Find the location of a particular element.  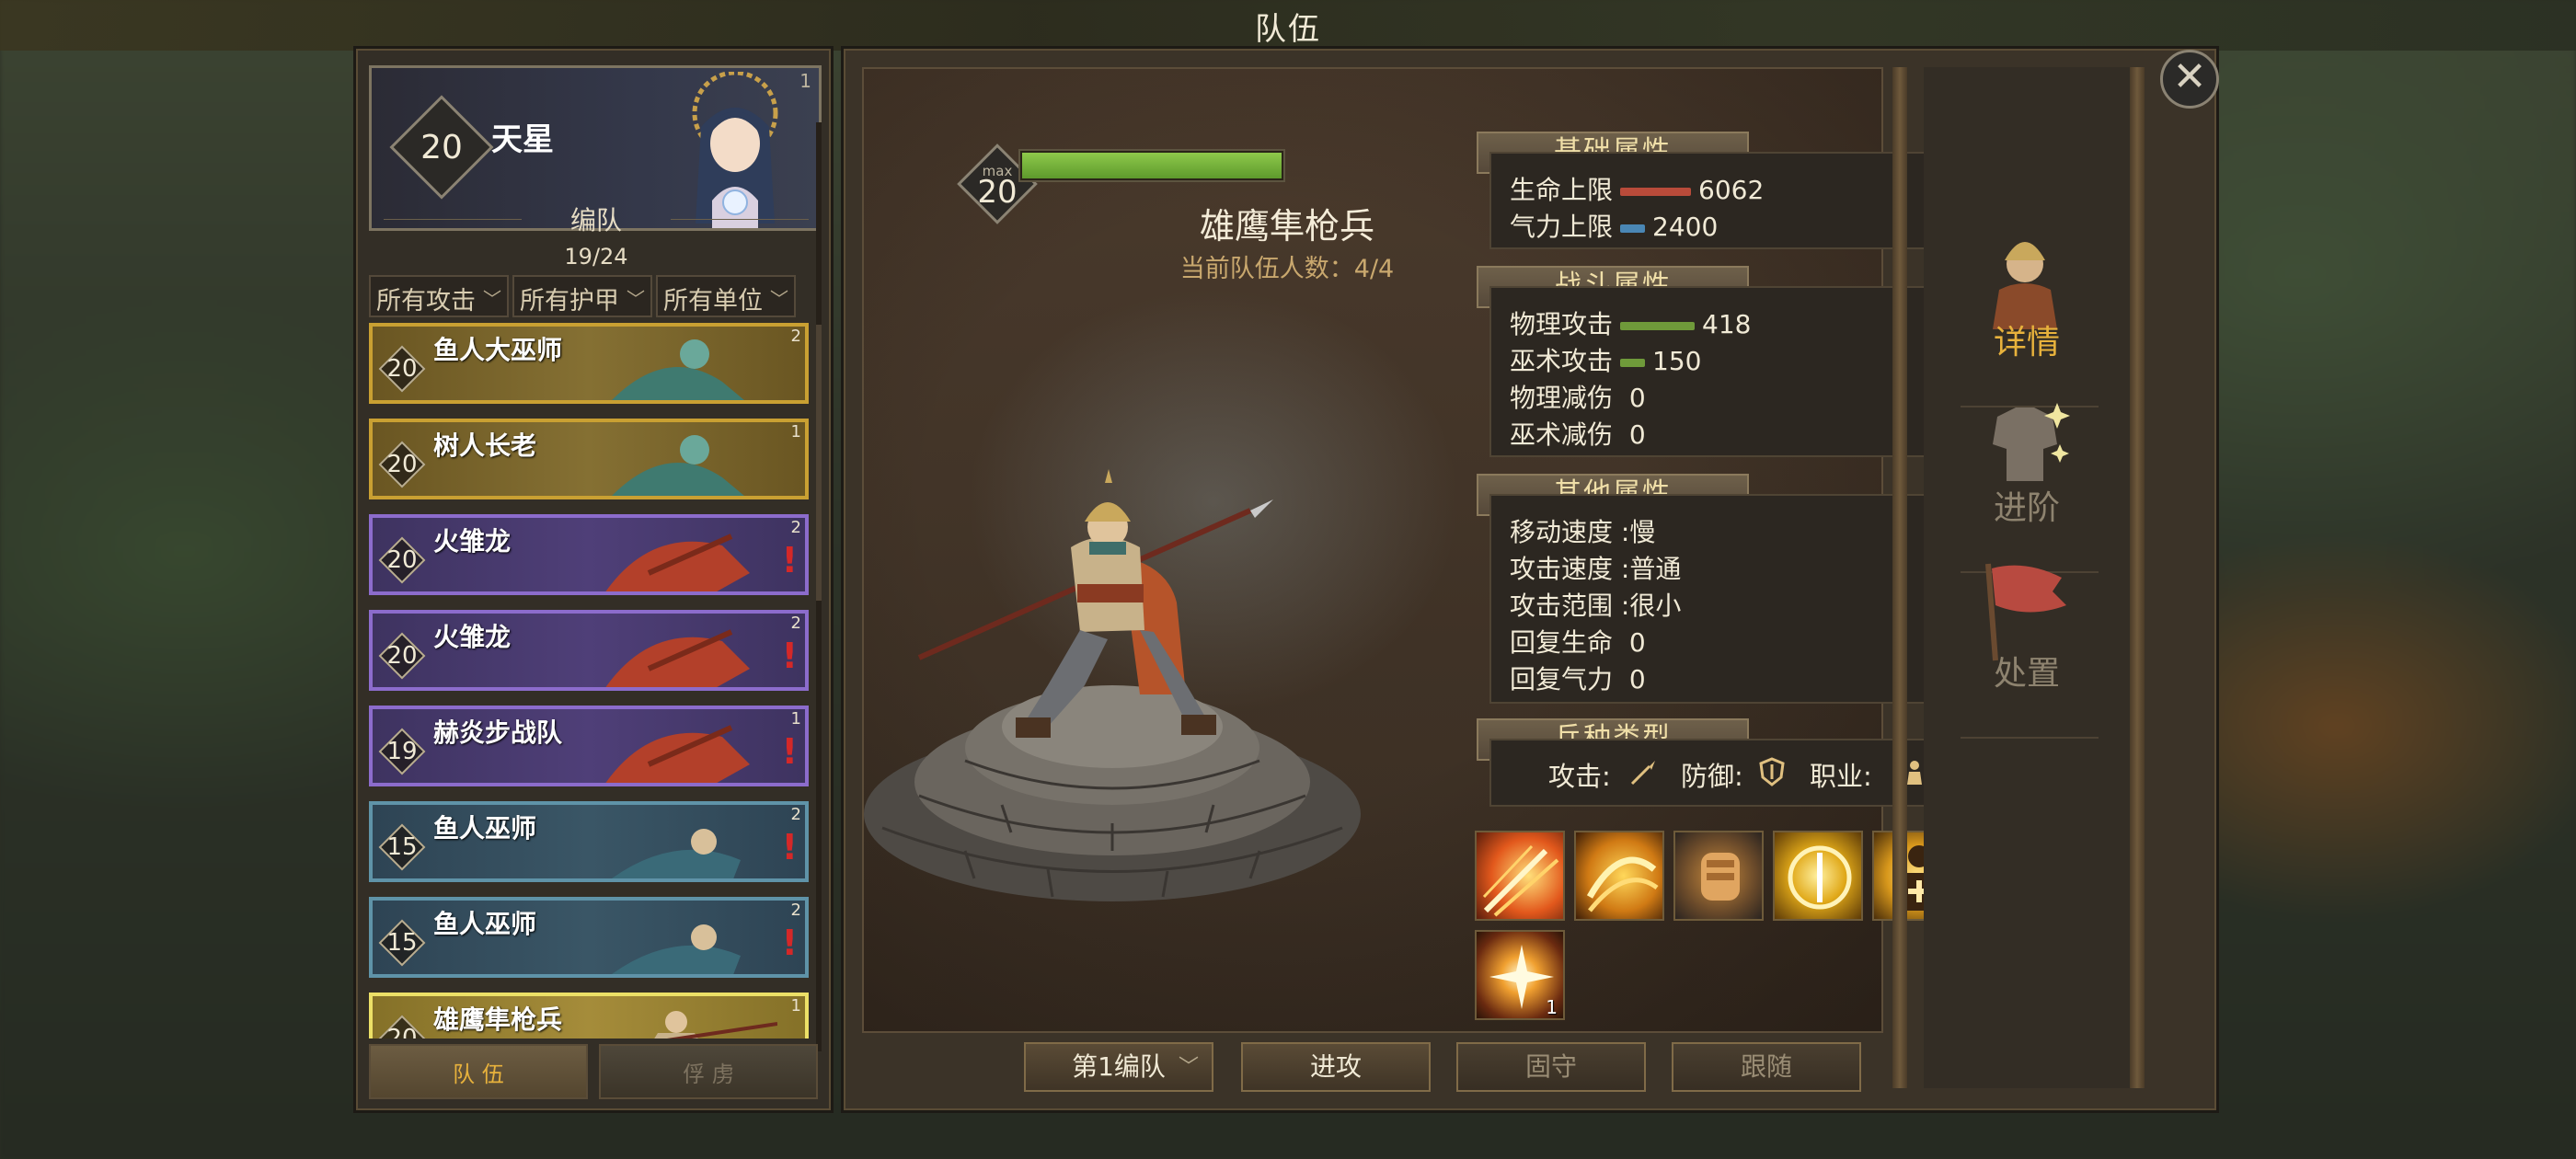

roster-unit-row: 19 赫炎步战队 1! is located at coordinates (589, 746).